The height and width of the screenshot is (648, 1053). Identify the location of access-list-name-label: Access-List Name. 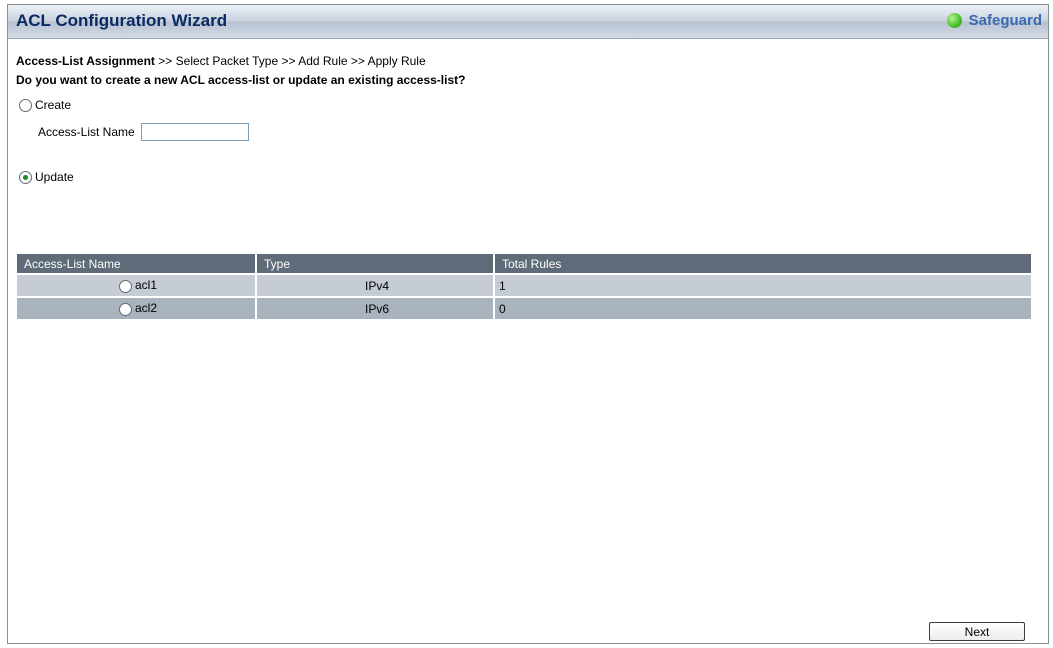
(86, 132).